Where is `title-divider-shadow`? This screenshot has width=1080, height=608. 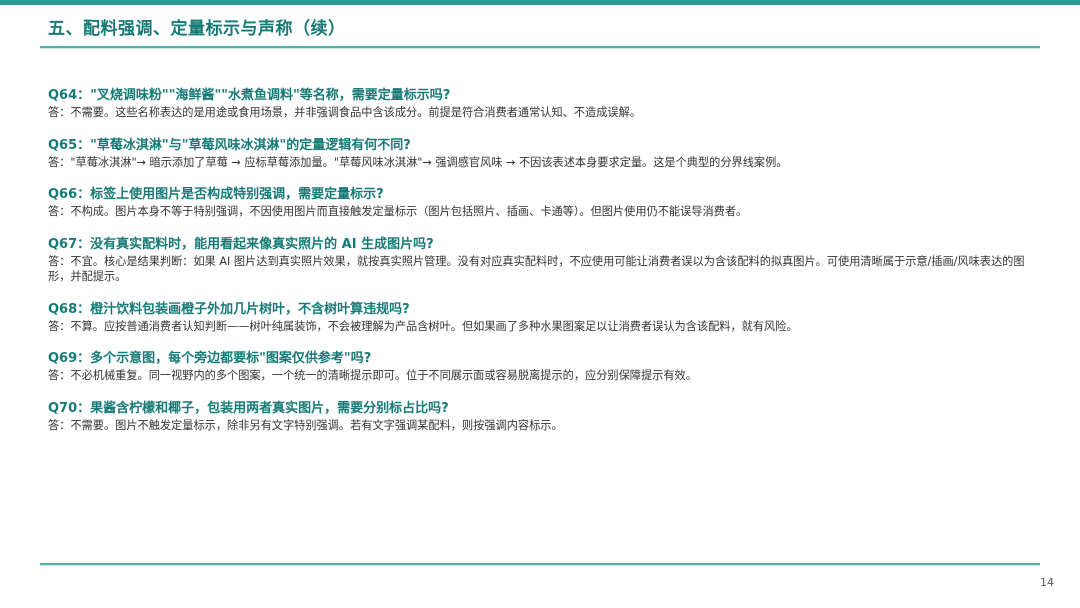 title-divider-shadow is located at coordinates (540, 48).